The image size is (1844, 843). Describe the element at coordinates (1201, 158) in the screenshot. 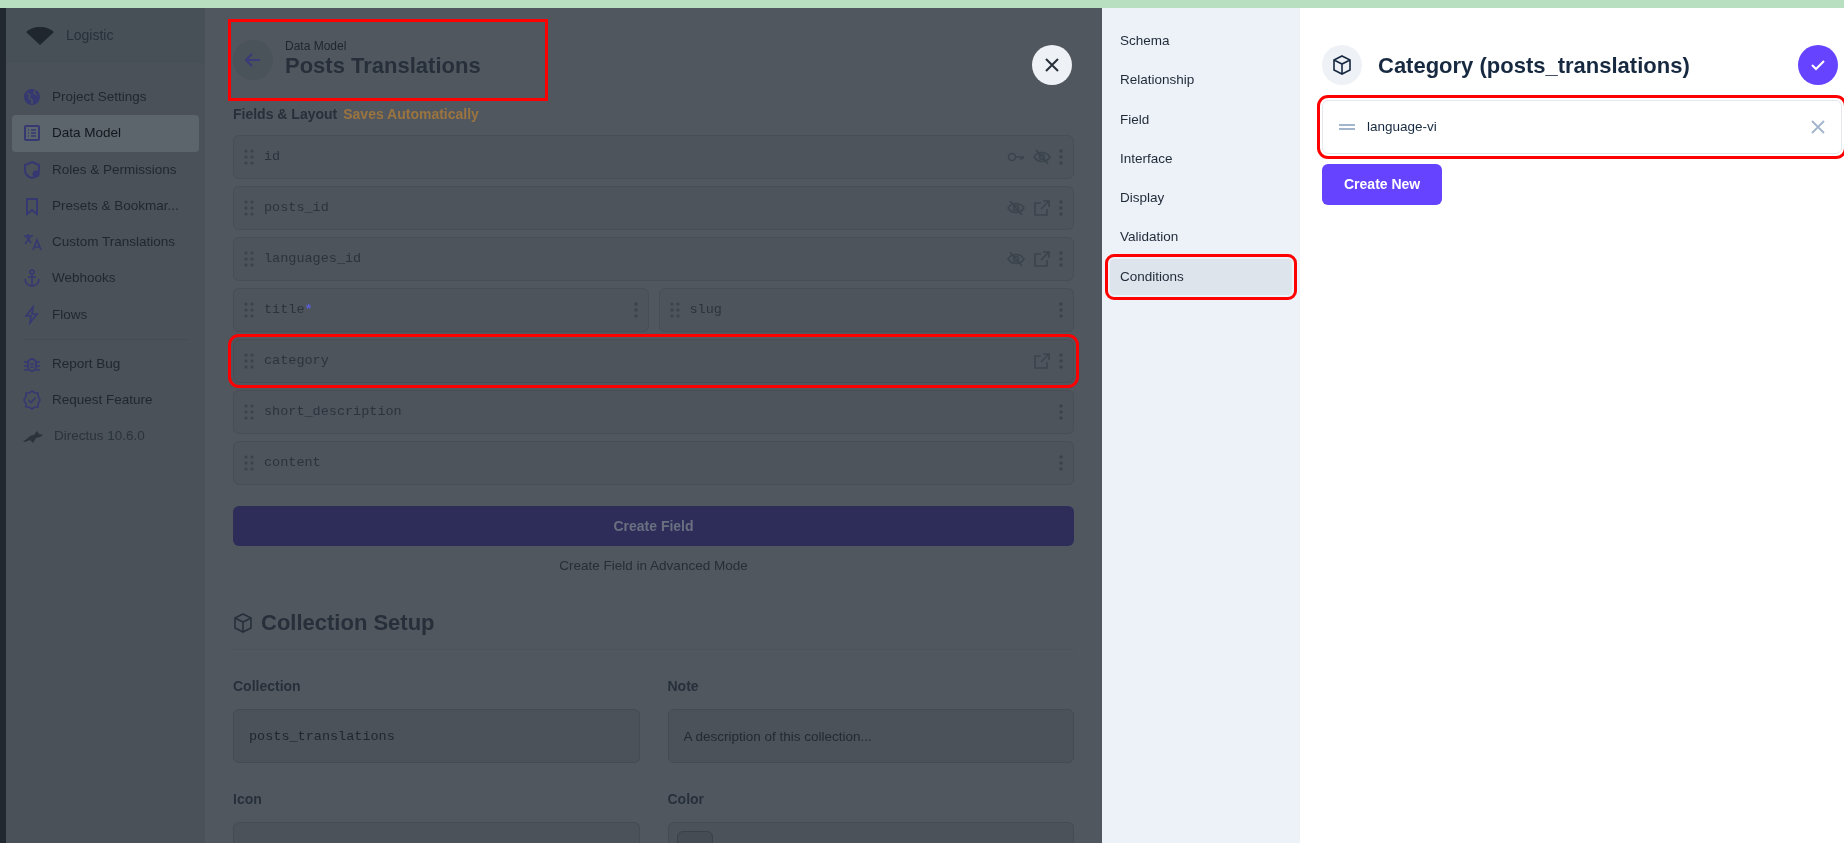

I see `drawer-tab: Interface` at that location.